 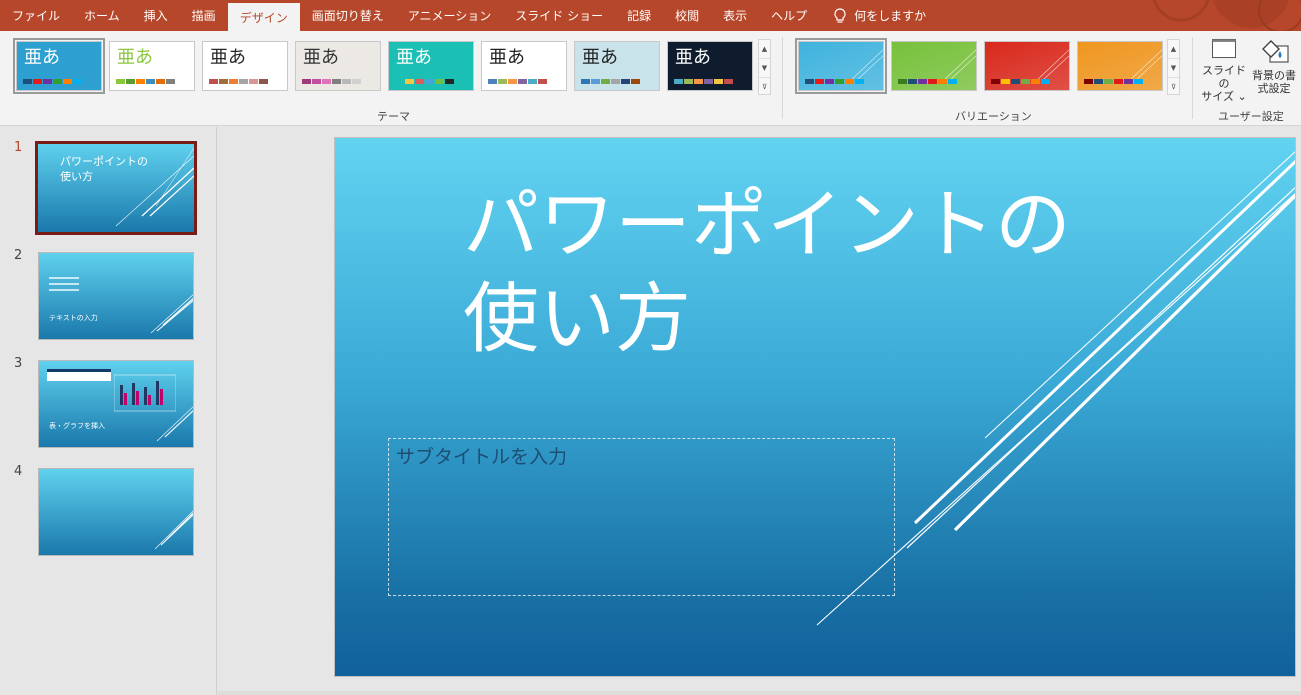 I want to click on ribbon-divider, so click(x=782, y=78).